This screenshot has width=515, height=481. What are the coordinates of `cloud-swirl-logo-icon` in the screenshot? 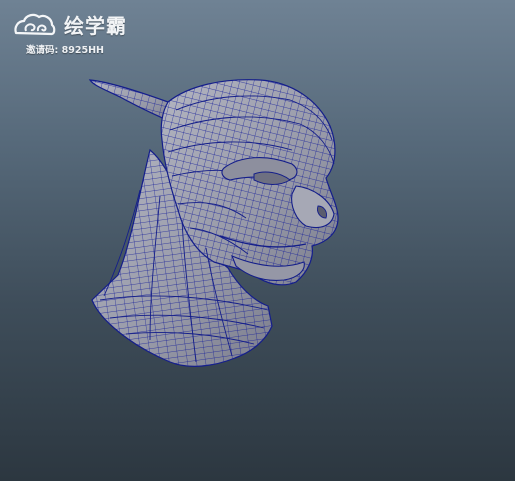 It's located at (35, 24).